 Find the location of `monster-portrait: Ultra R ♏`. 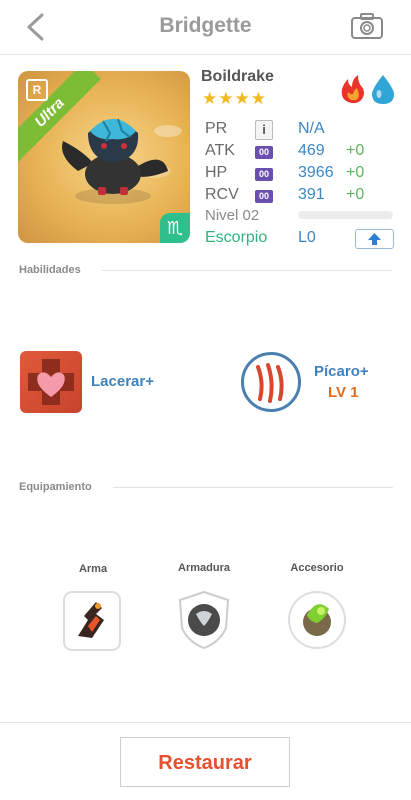

monster-portrait: Ultra R ♏ is located at coordinates (104, 157).